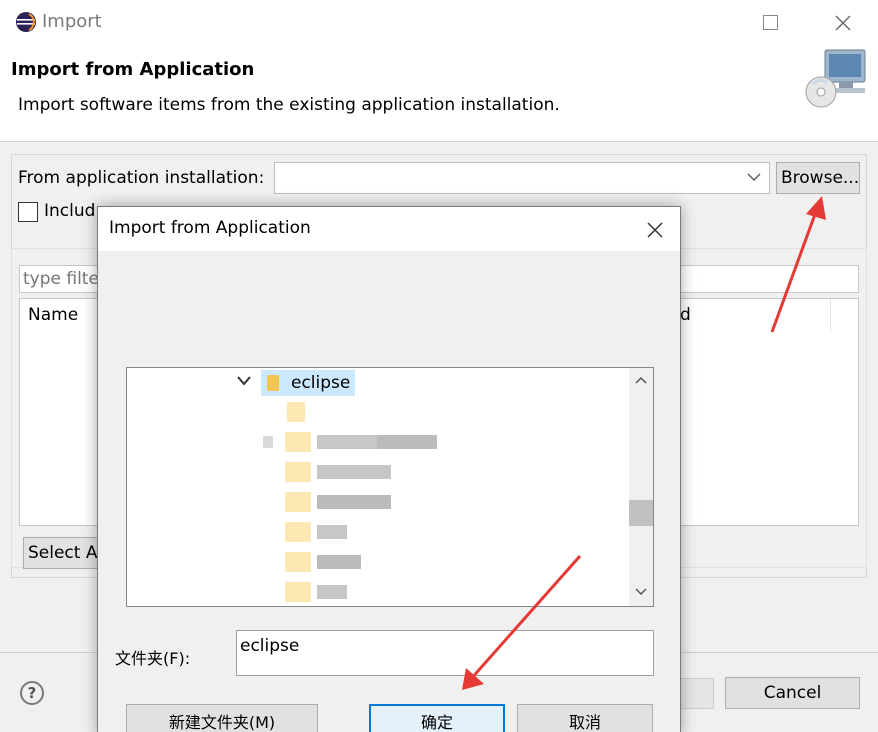  I want to click on help-icon: ?, so click(32, 693).